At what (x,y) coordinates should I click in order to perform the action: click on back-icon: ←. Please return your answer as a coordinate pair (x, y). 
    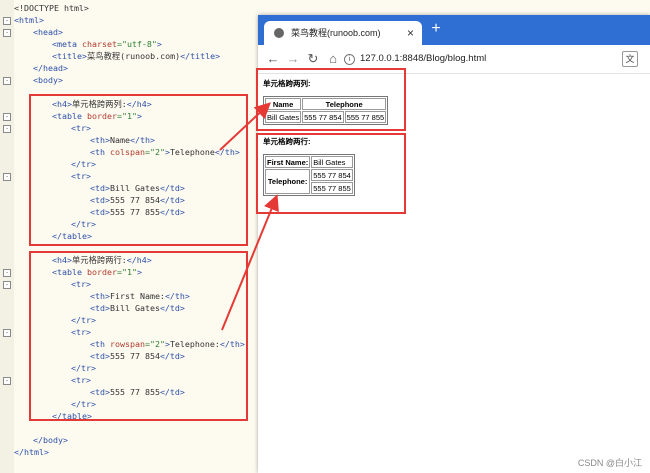
    Looking at the image, I should click on (273, 59).